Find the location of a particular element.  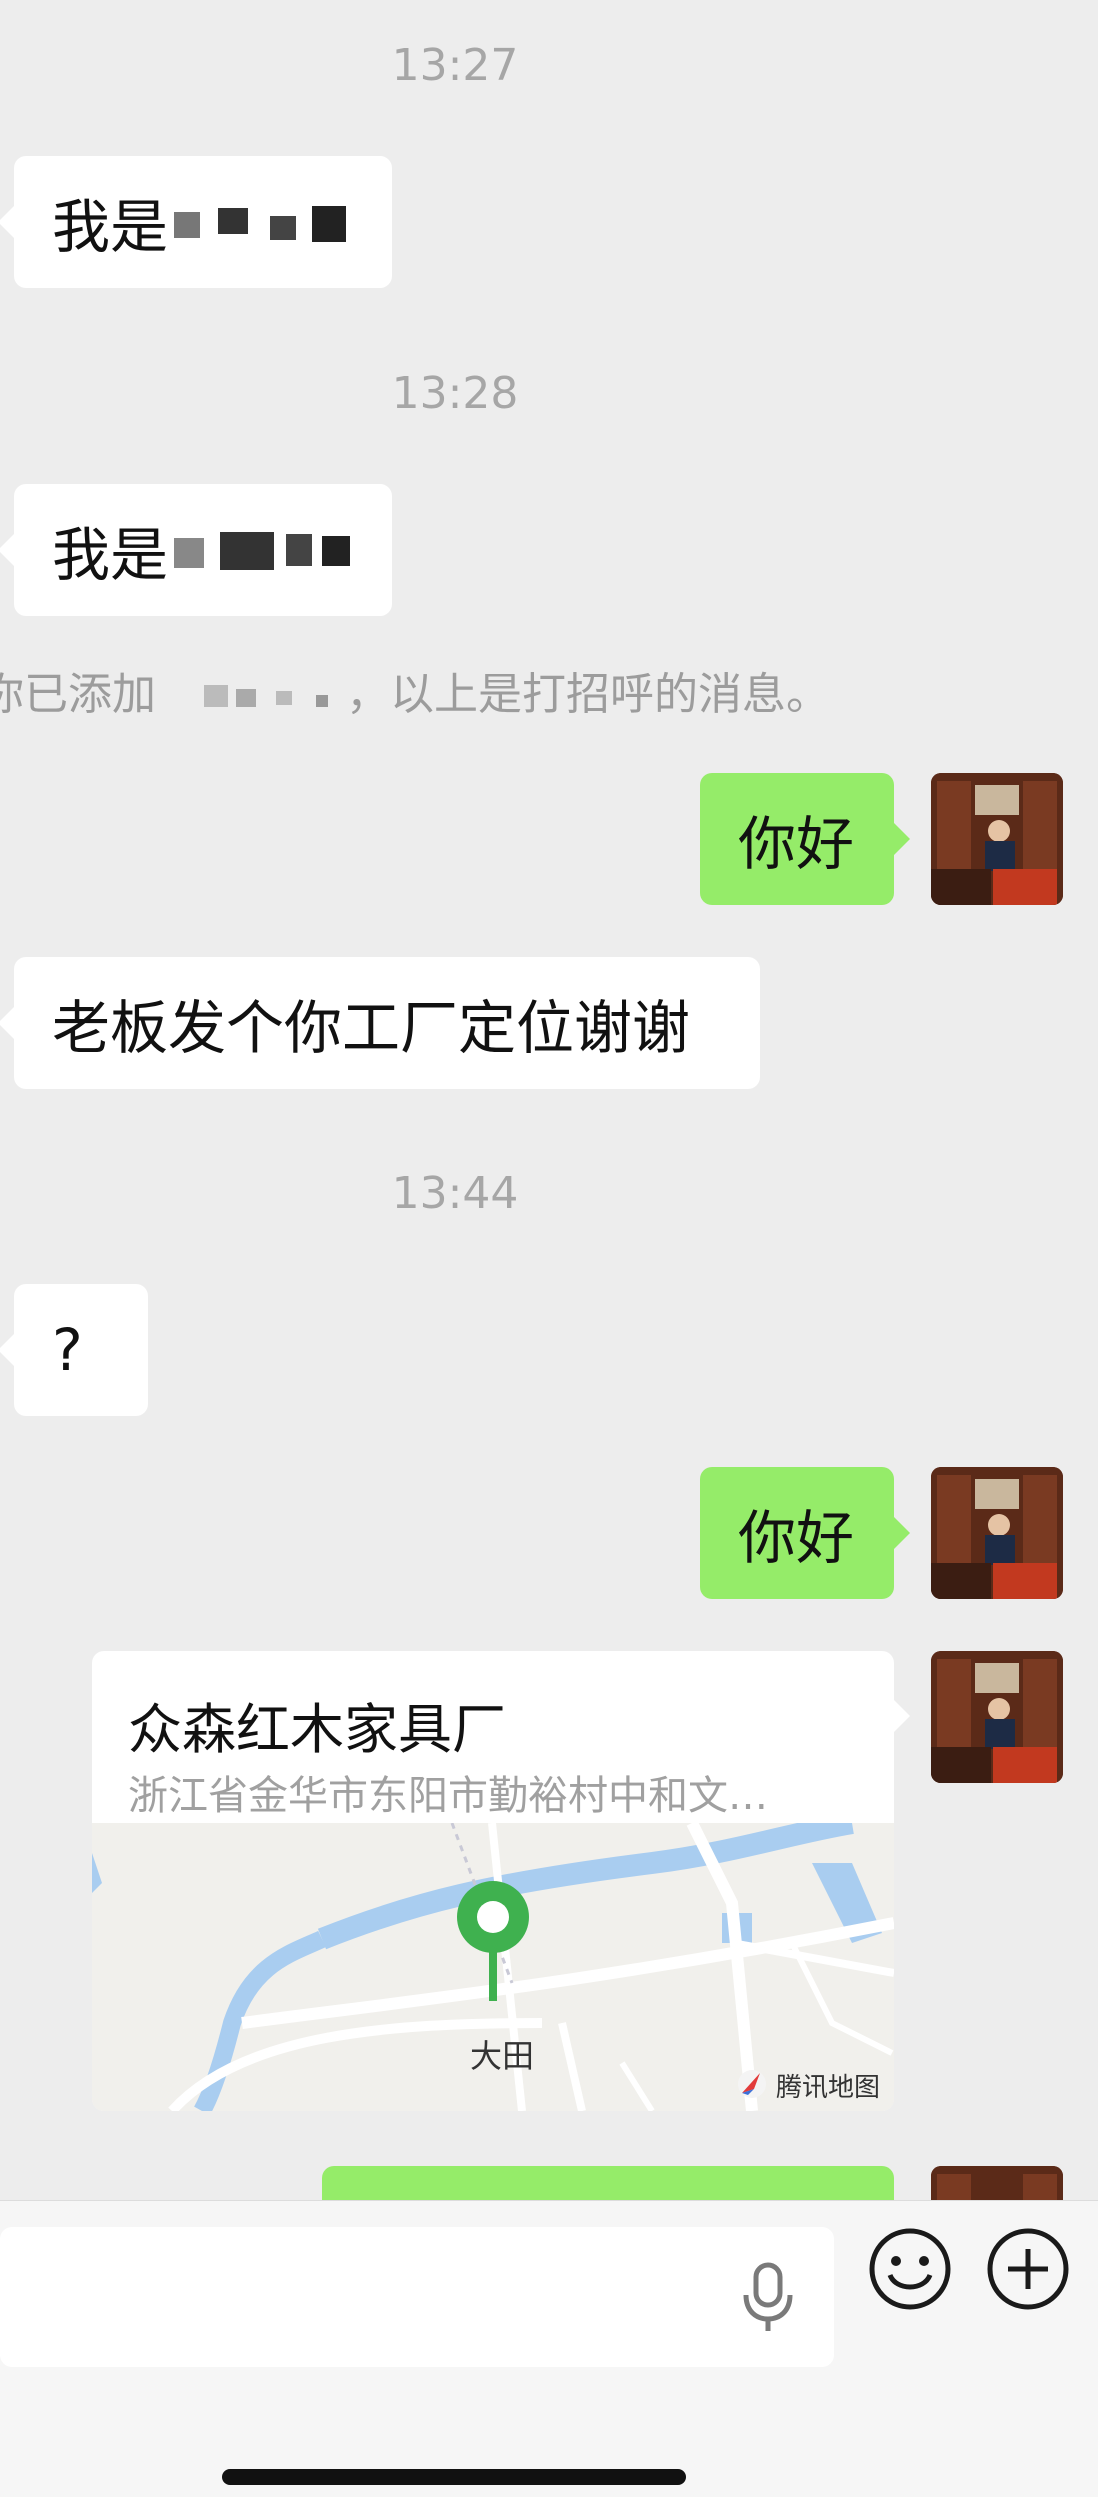

system-notice: 你已添加 ，以上是打招呼的消息。 is located at coordinates (415, 694).